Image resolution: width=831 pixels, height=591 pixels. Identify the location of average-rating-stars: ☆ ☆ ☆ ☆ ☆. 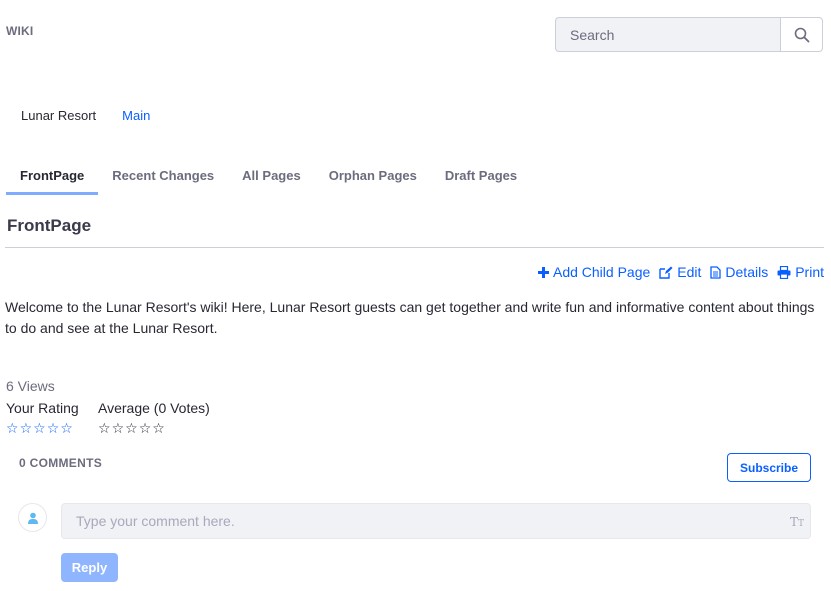
(131, 428).